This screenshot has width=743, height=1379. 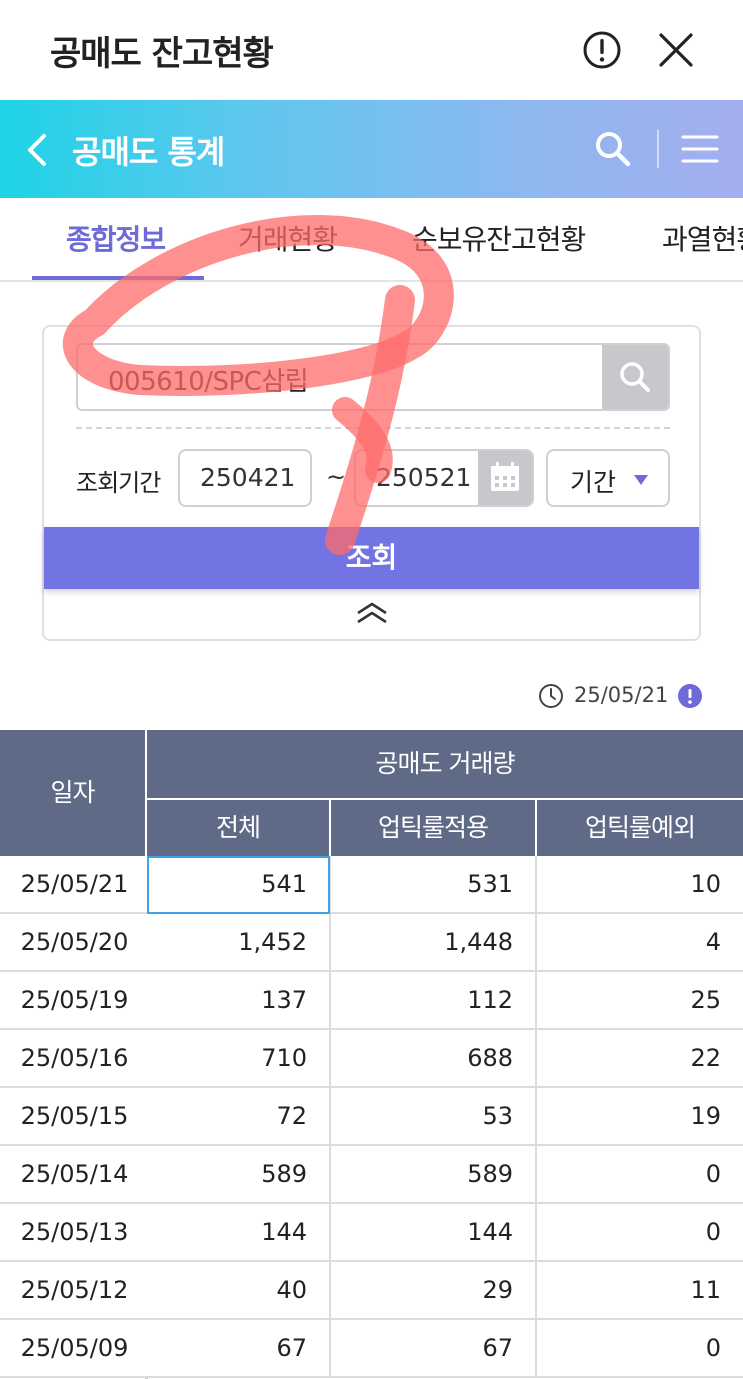 I want to click on date-to-value: 250521, so click(x=423, y=477).